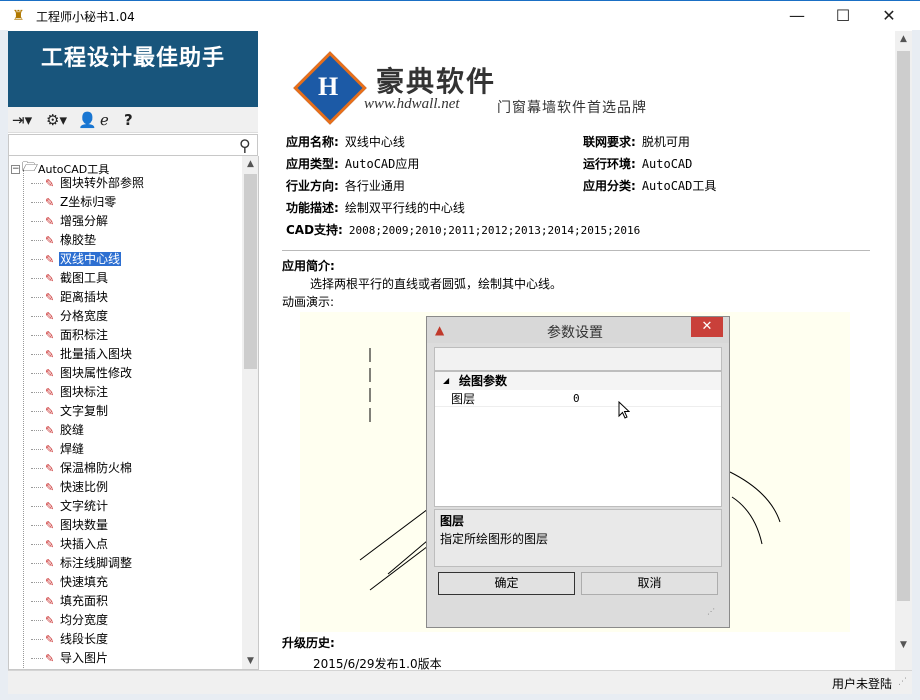 Image resolution: width=920 pixels, height=700 pixels. What do you see at coordinates (125, 335) in the screenshot?
I see `tree-item: ✎ 面积标注` at bounding box center [125, 335].